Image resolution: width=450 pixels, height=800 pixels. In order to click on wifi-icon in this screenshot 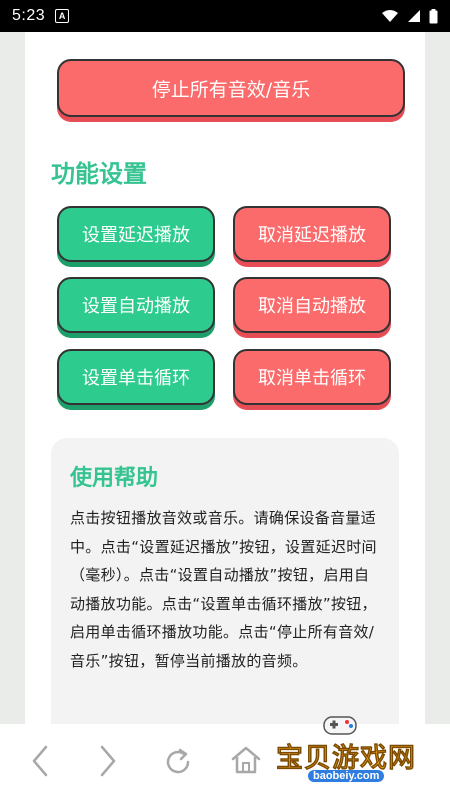, I will do `click(390, 16)`.